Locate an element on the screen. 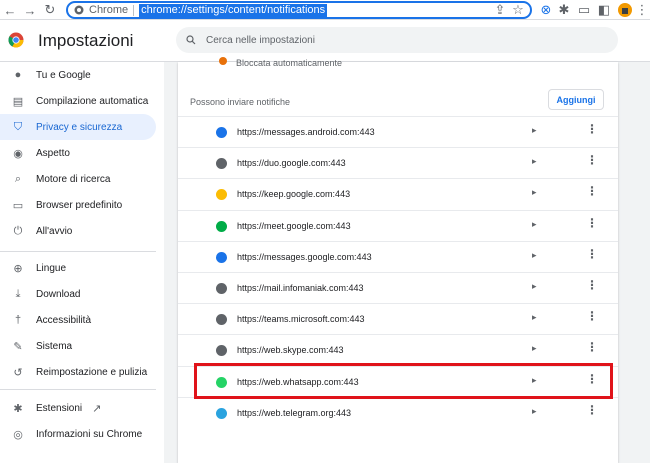 The image size is (650, 463). reload-icon: ↻ is located at coordinates (50, 10).